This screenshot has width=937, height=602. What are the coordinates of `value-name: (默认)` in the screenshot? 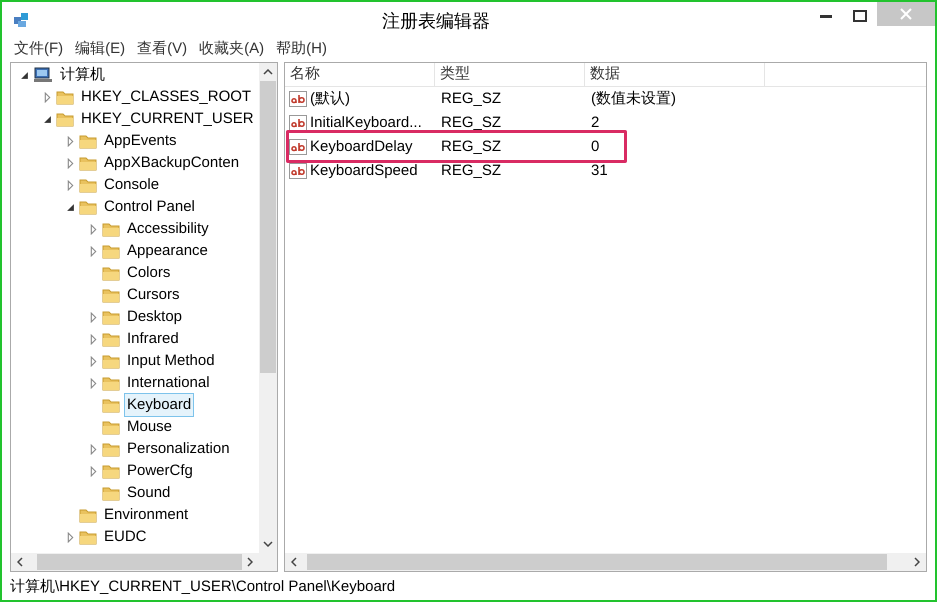 It's located at (330, 99).